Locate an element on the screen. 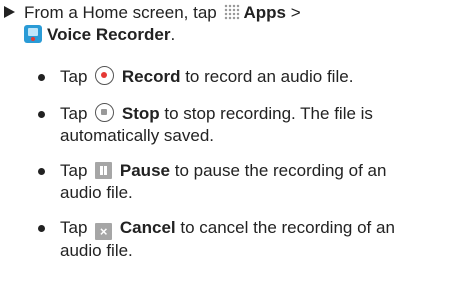 This screenshot has height=282, width=474. triangle-right-icon is located at coordinates (9, 12).